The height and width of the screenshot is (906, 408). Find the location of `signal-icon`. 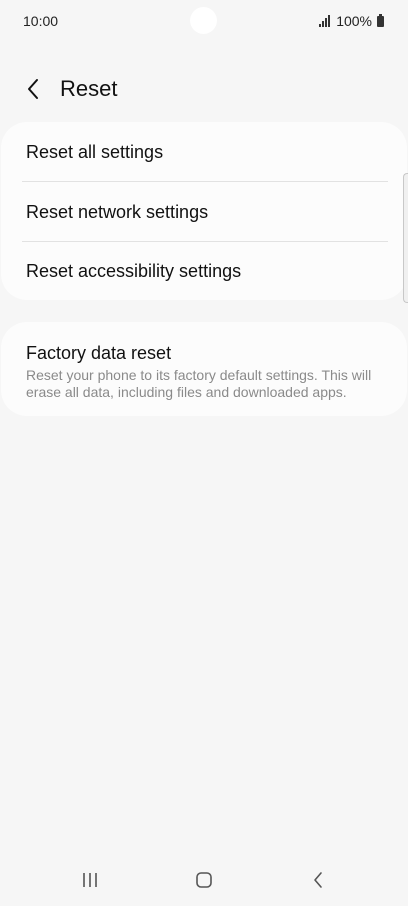

signal-icon is located at coordinates (325, 21).